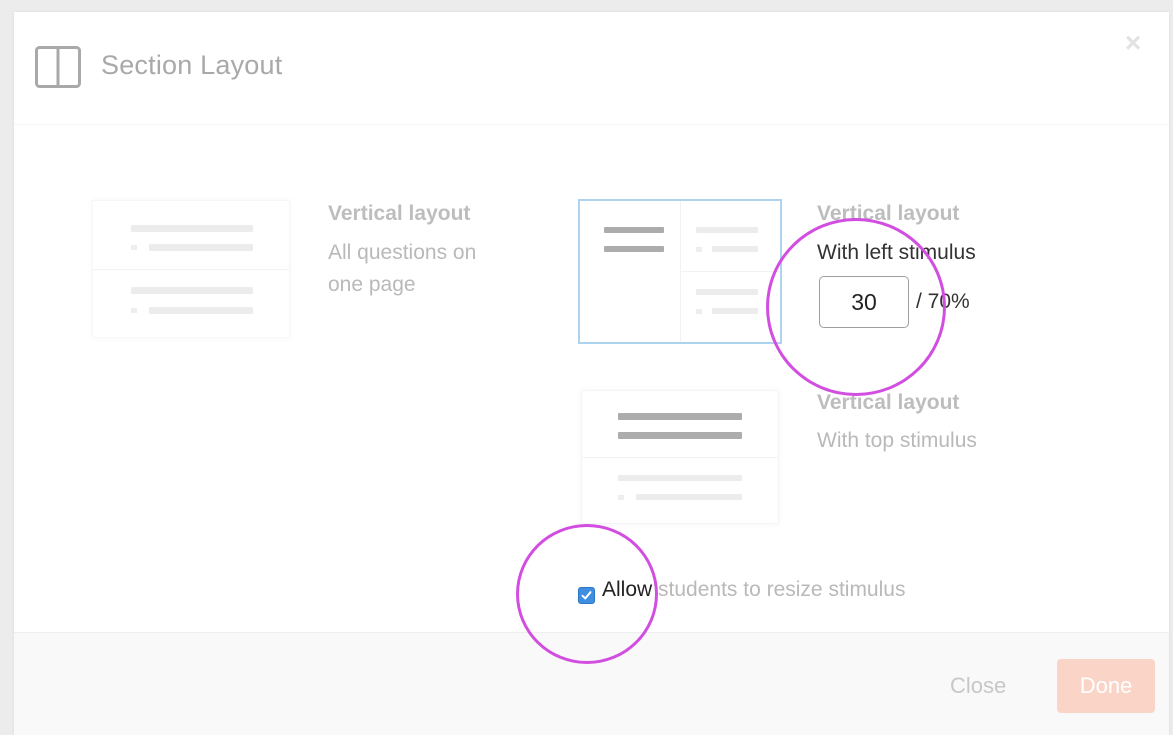 The height and width of the screenshot is (735, 1173). I want to click on option-subtitle: All questions on one page, so click(402, 268).